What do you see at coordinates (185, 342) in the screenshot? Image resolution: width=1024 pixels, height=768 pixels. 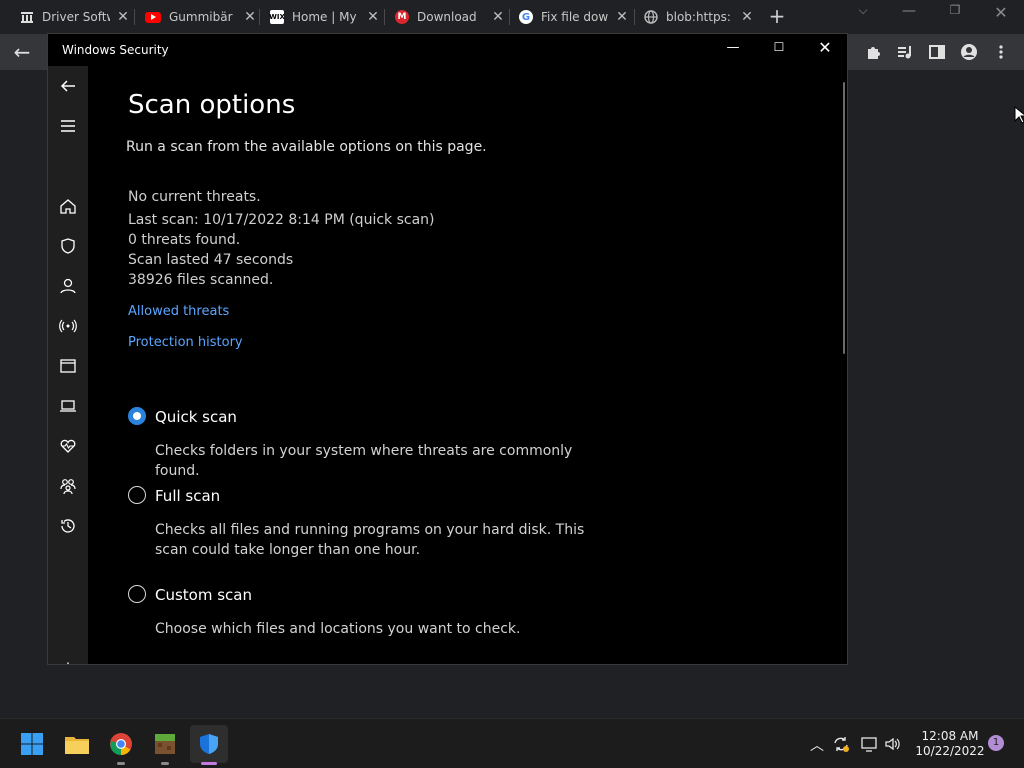 I see `protection-history-link: Protection history` at bounding box center [185, 342].